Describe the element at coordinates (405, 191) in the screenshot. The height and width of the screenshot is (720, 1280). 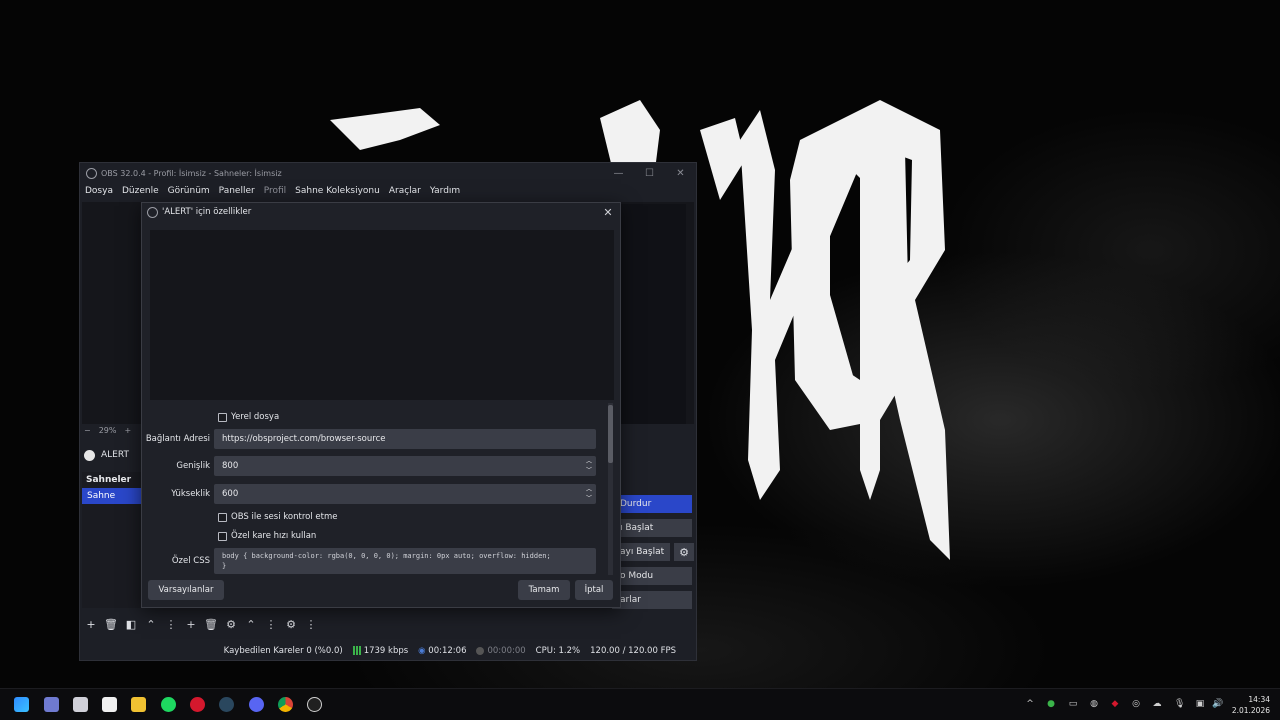
I see `menu-araclar: Araçlar` at that location.